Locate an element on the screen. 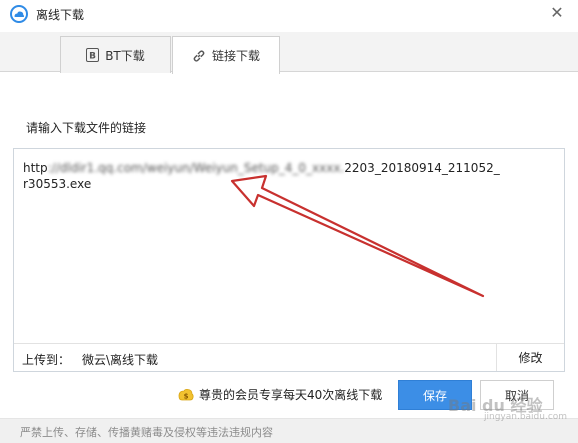  bt-icon: B is located at coordinates (93, 55).